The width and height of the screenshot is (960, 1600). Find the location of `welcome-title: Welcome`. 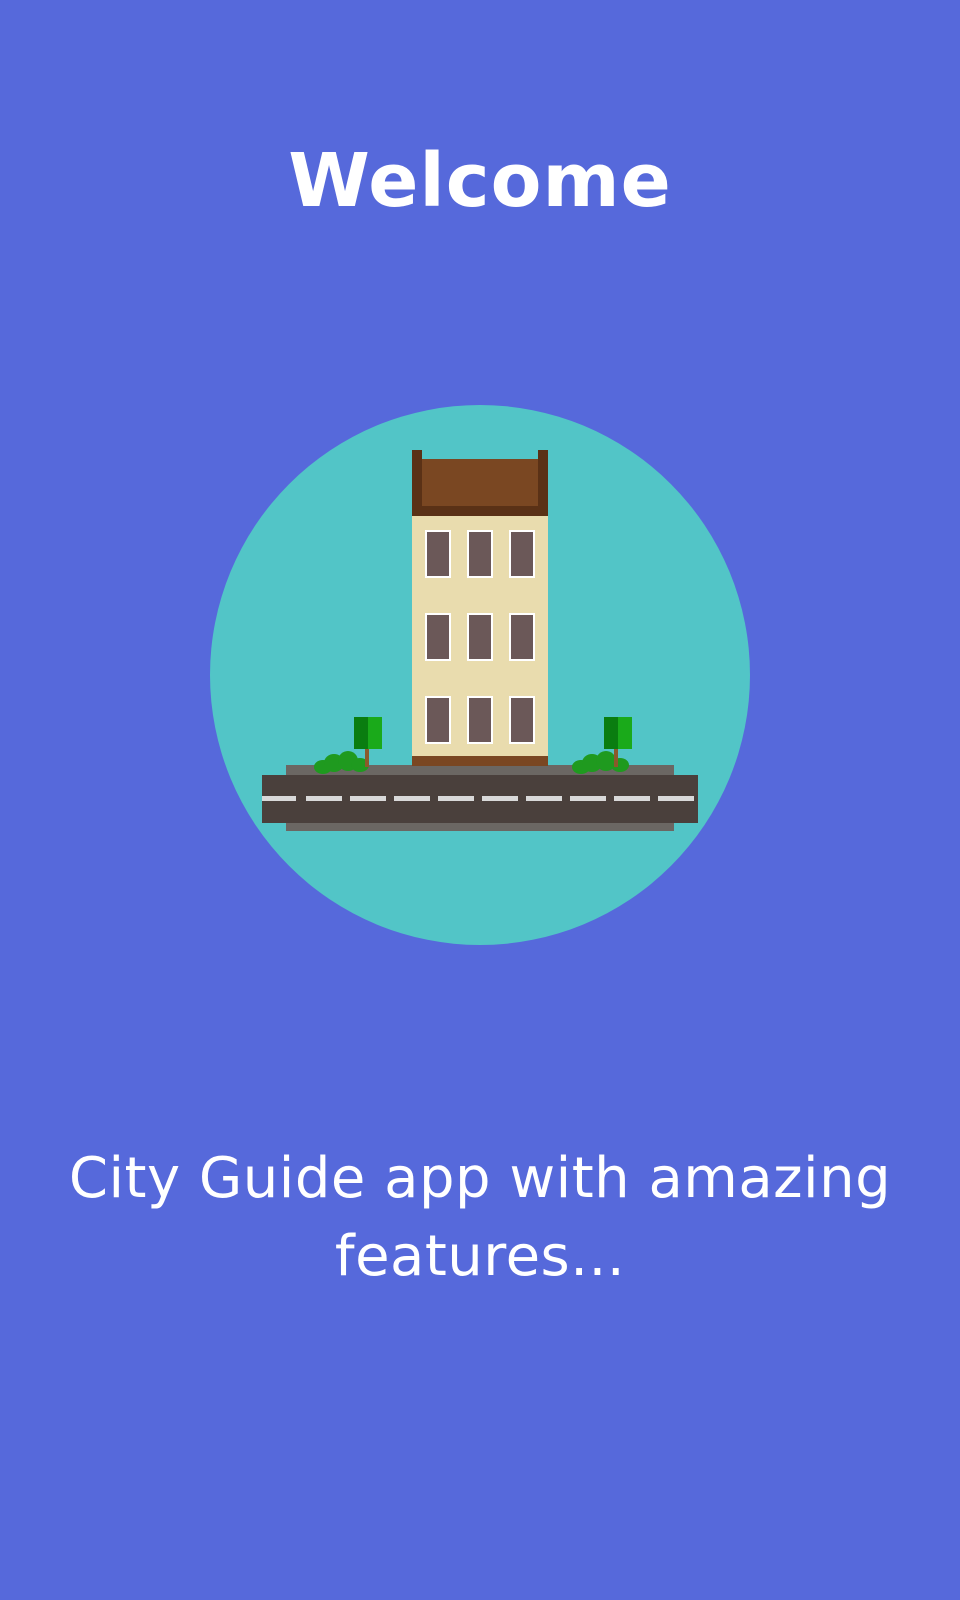

welcome-title: Welcome is located at coordinates (480, 181).